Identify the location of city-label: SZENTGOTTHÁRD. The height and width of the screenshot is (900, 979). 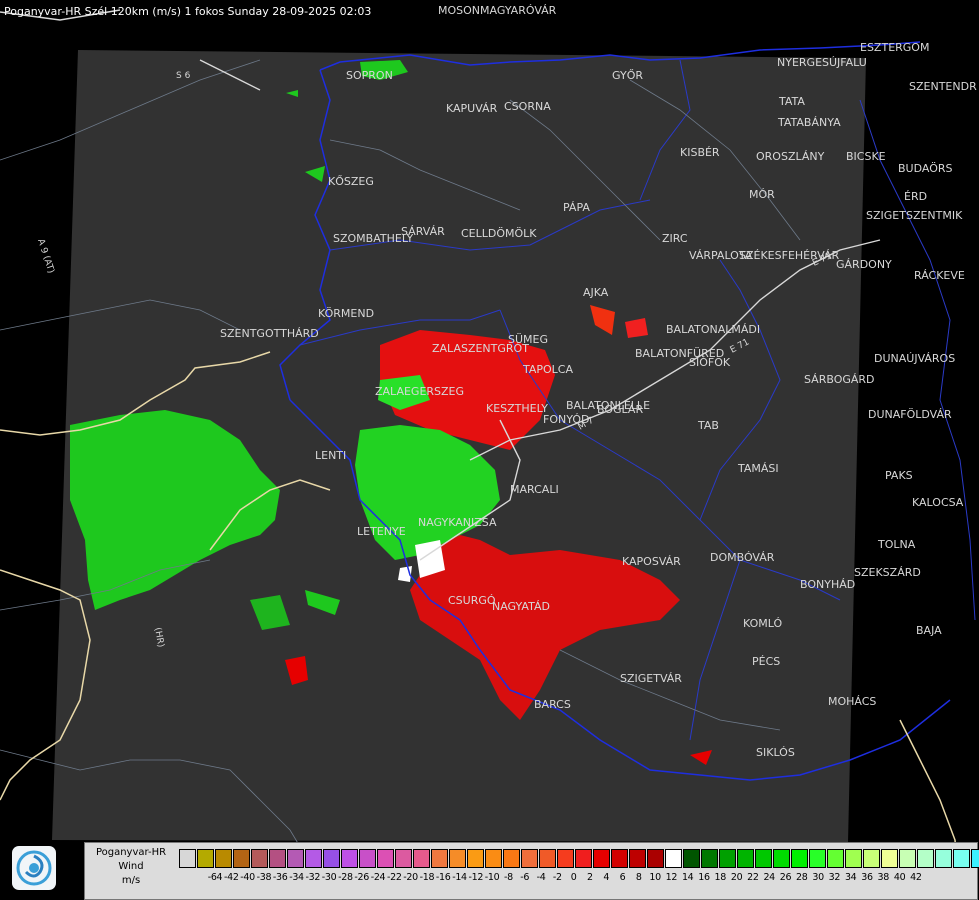
(269, 333).